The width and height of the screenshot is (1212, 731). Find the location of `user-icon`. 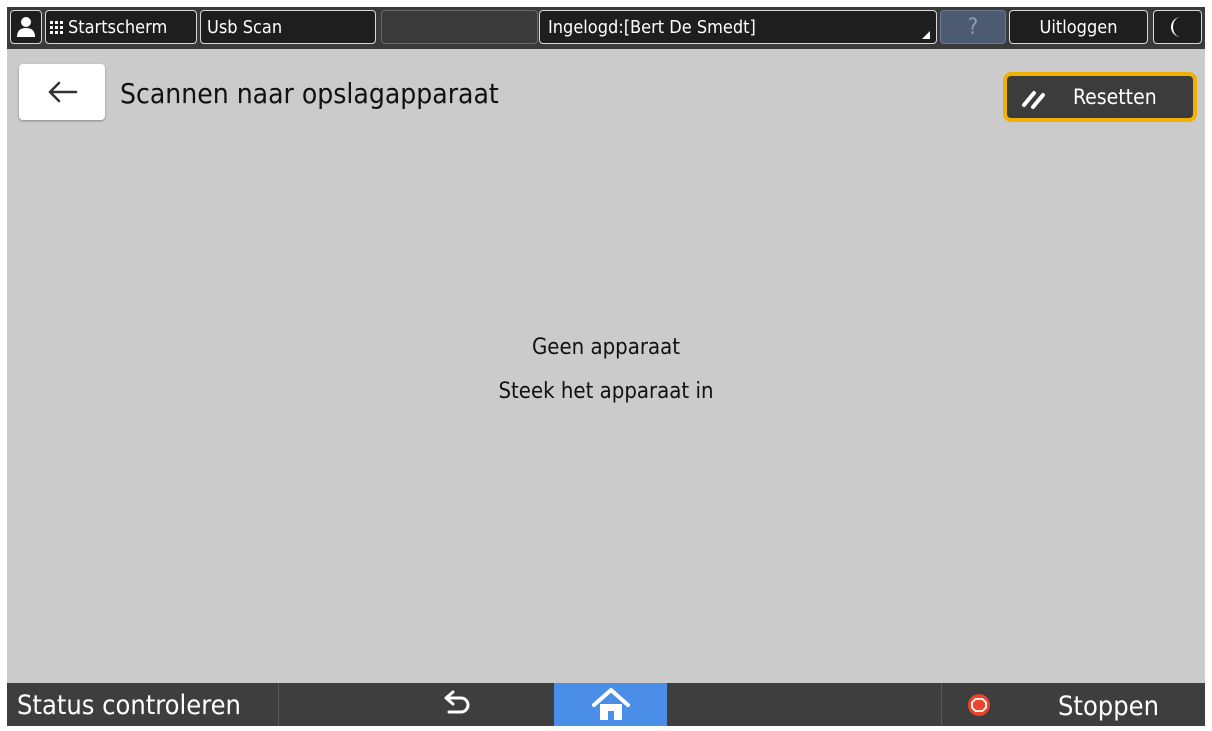

user-icon is located at coordinates (26, 27).